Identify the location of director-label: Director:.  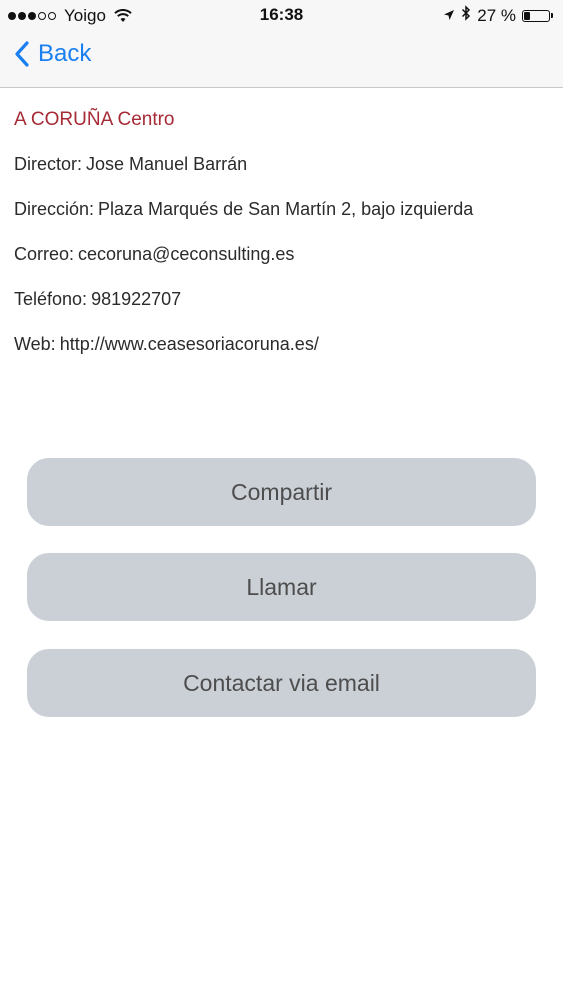
(48, 164).